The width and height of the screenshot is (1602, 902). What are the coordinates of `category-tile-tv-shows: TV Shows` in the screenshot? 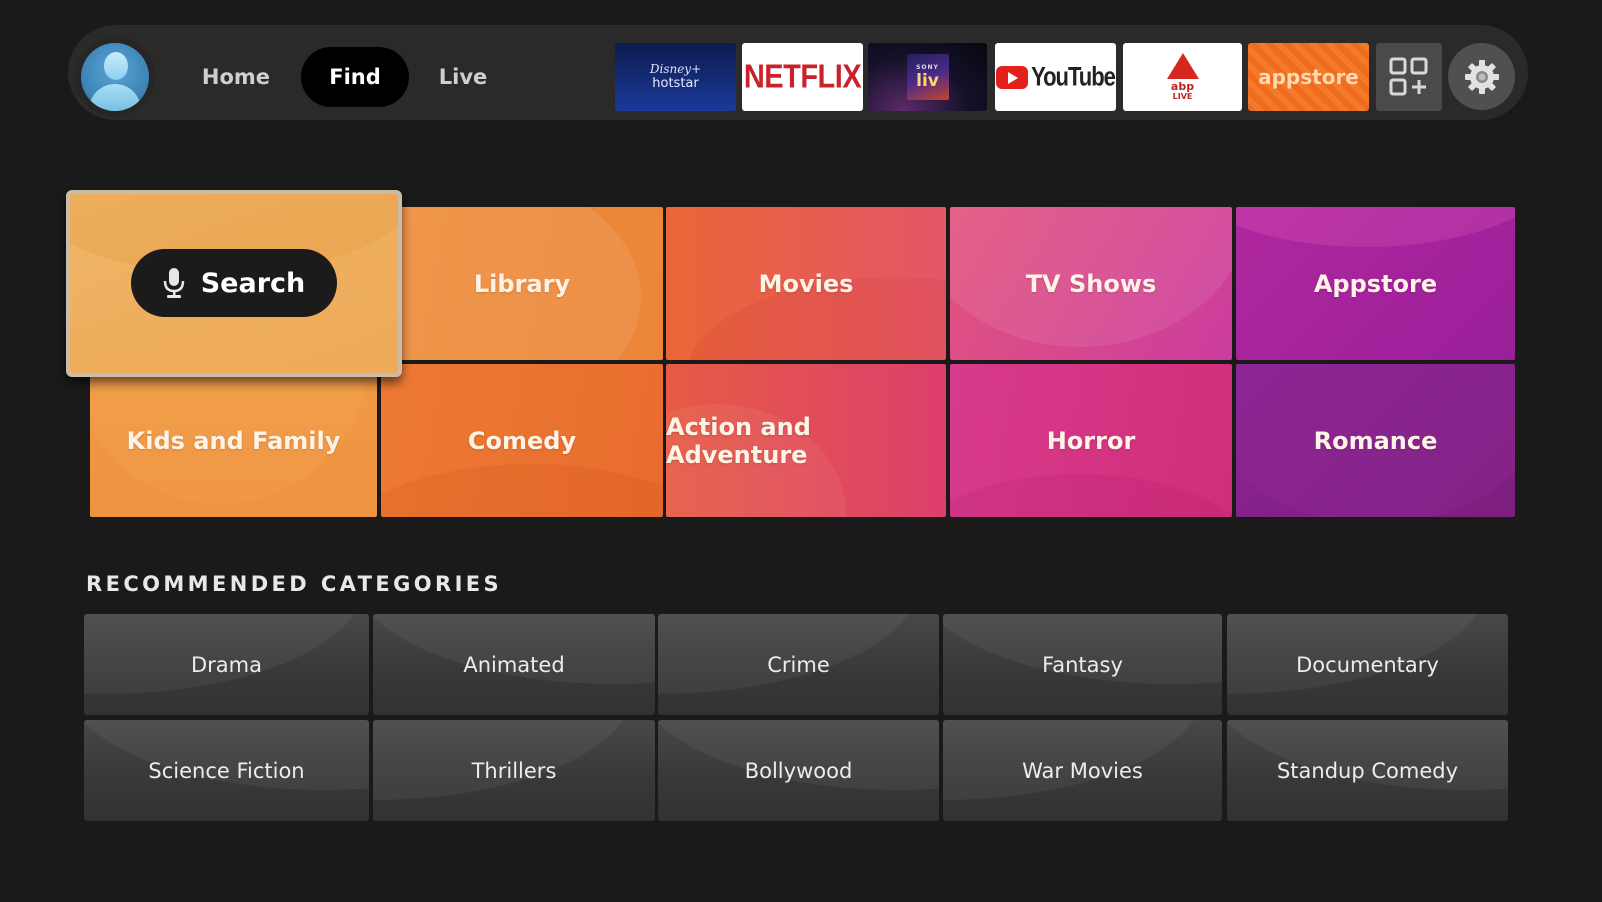 It's located at (1091, 283).